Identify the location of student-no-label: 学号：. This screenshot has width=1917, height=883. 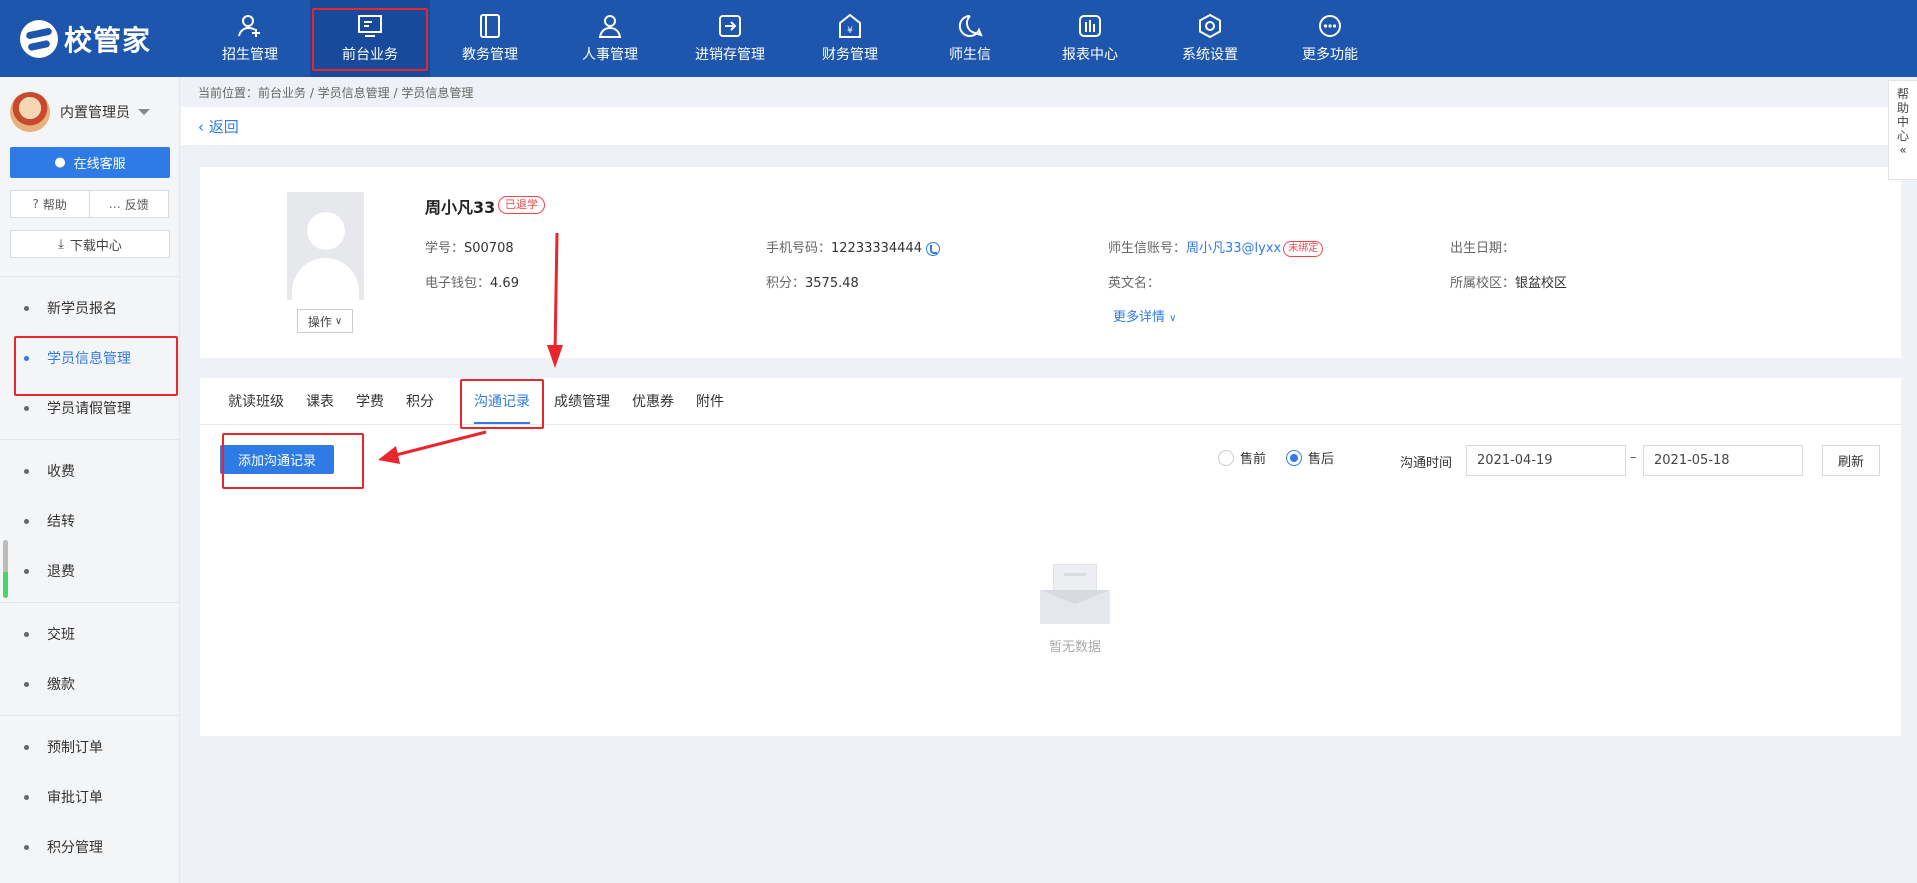
(445, 248).